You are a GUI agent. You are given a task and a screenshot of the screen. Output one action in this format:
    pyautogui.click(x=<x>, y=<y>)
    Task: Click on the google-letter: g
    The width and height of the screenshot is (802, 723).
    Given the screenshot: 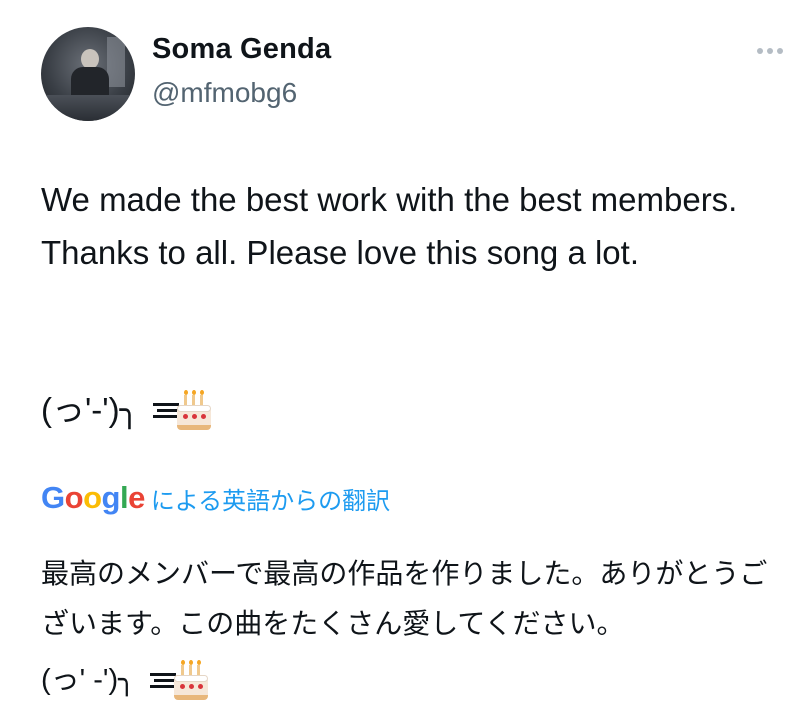 What is the action you would take?
    pyautogui.click(x=111, y=497)
    